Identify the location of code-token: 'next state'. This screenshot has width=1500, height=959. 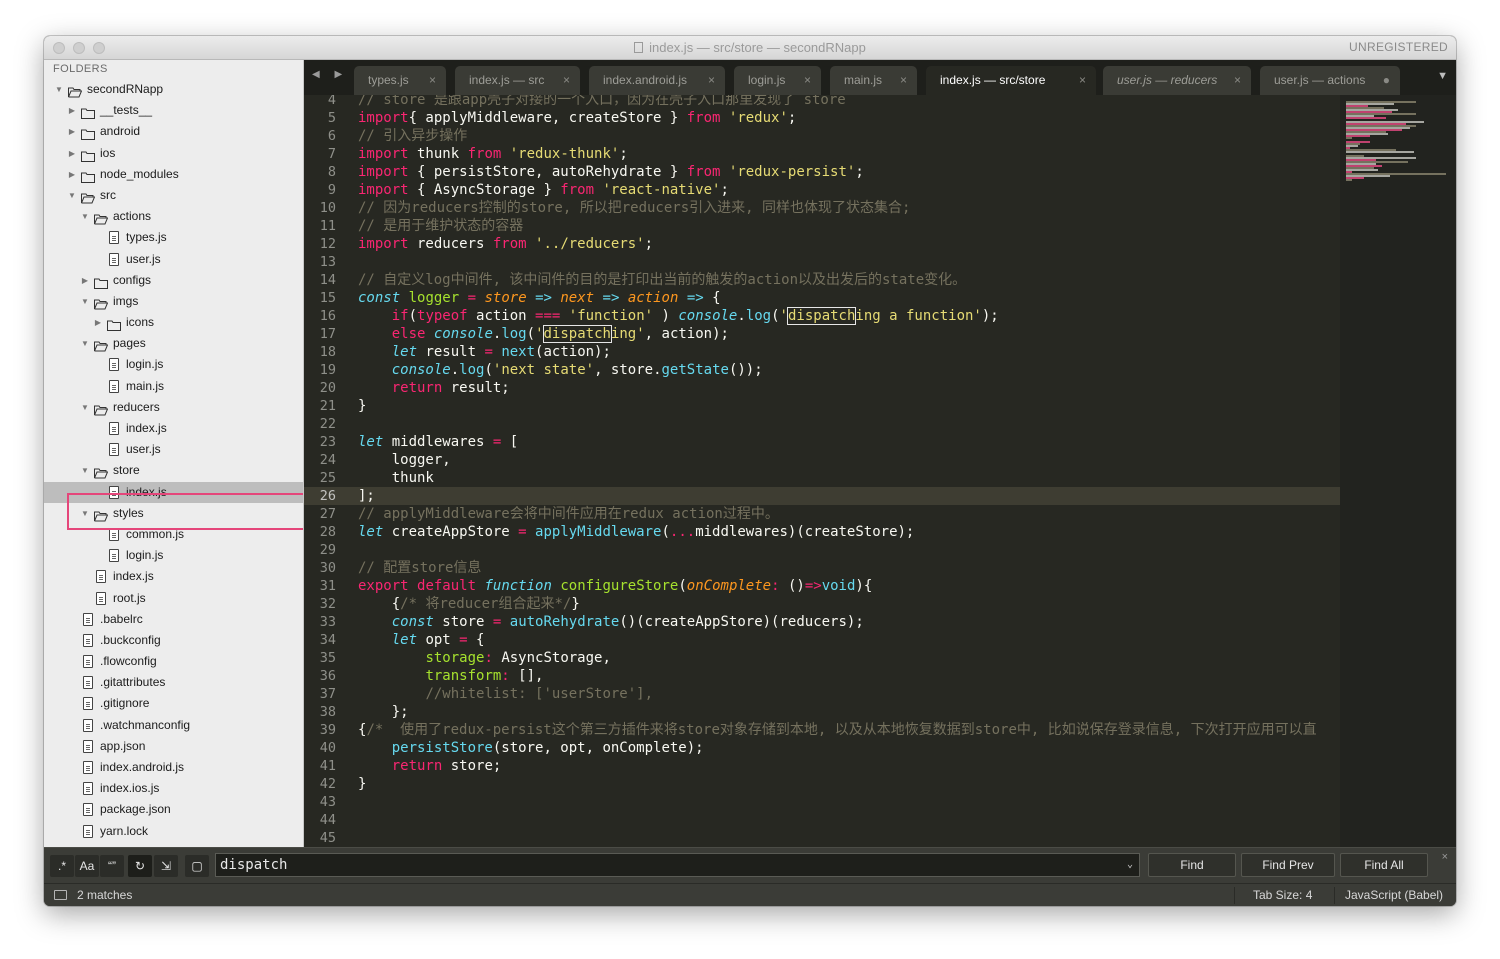
(543, 370).